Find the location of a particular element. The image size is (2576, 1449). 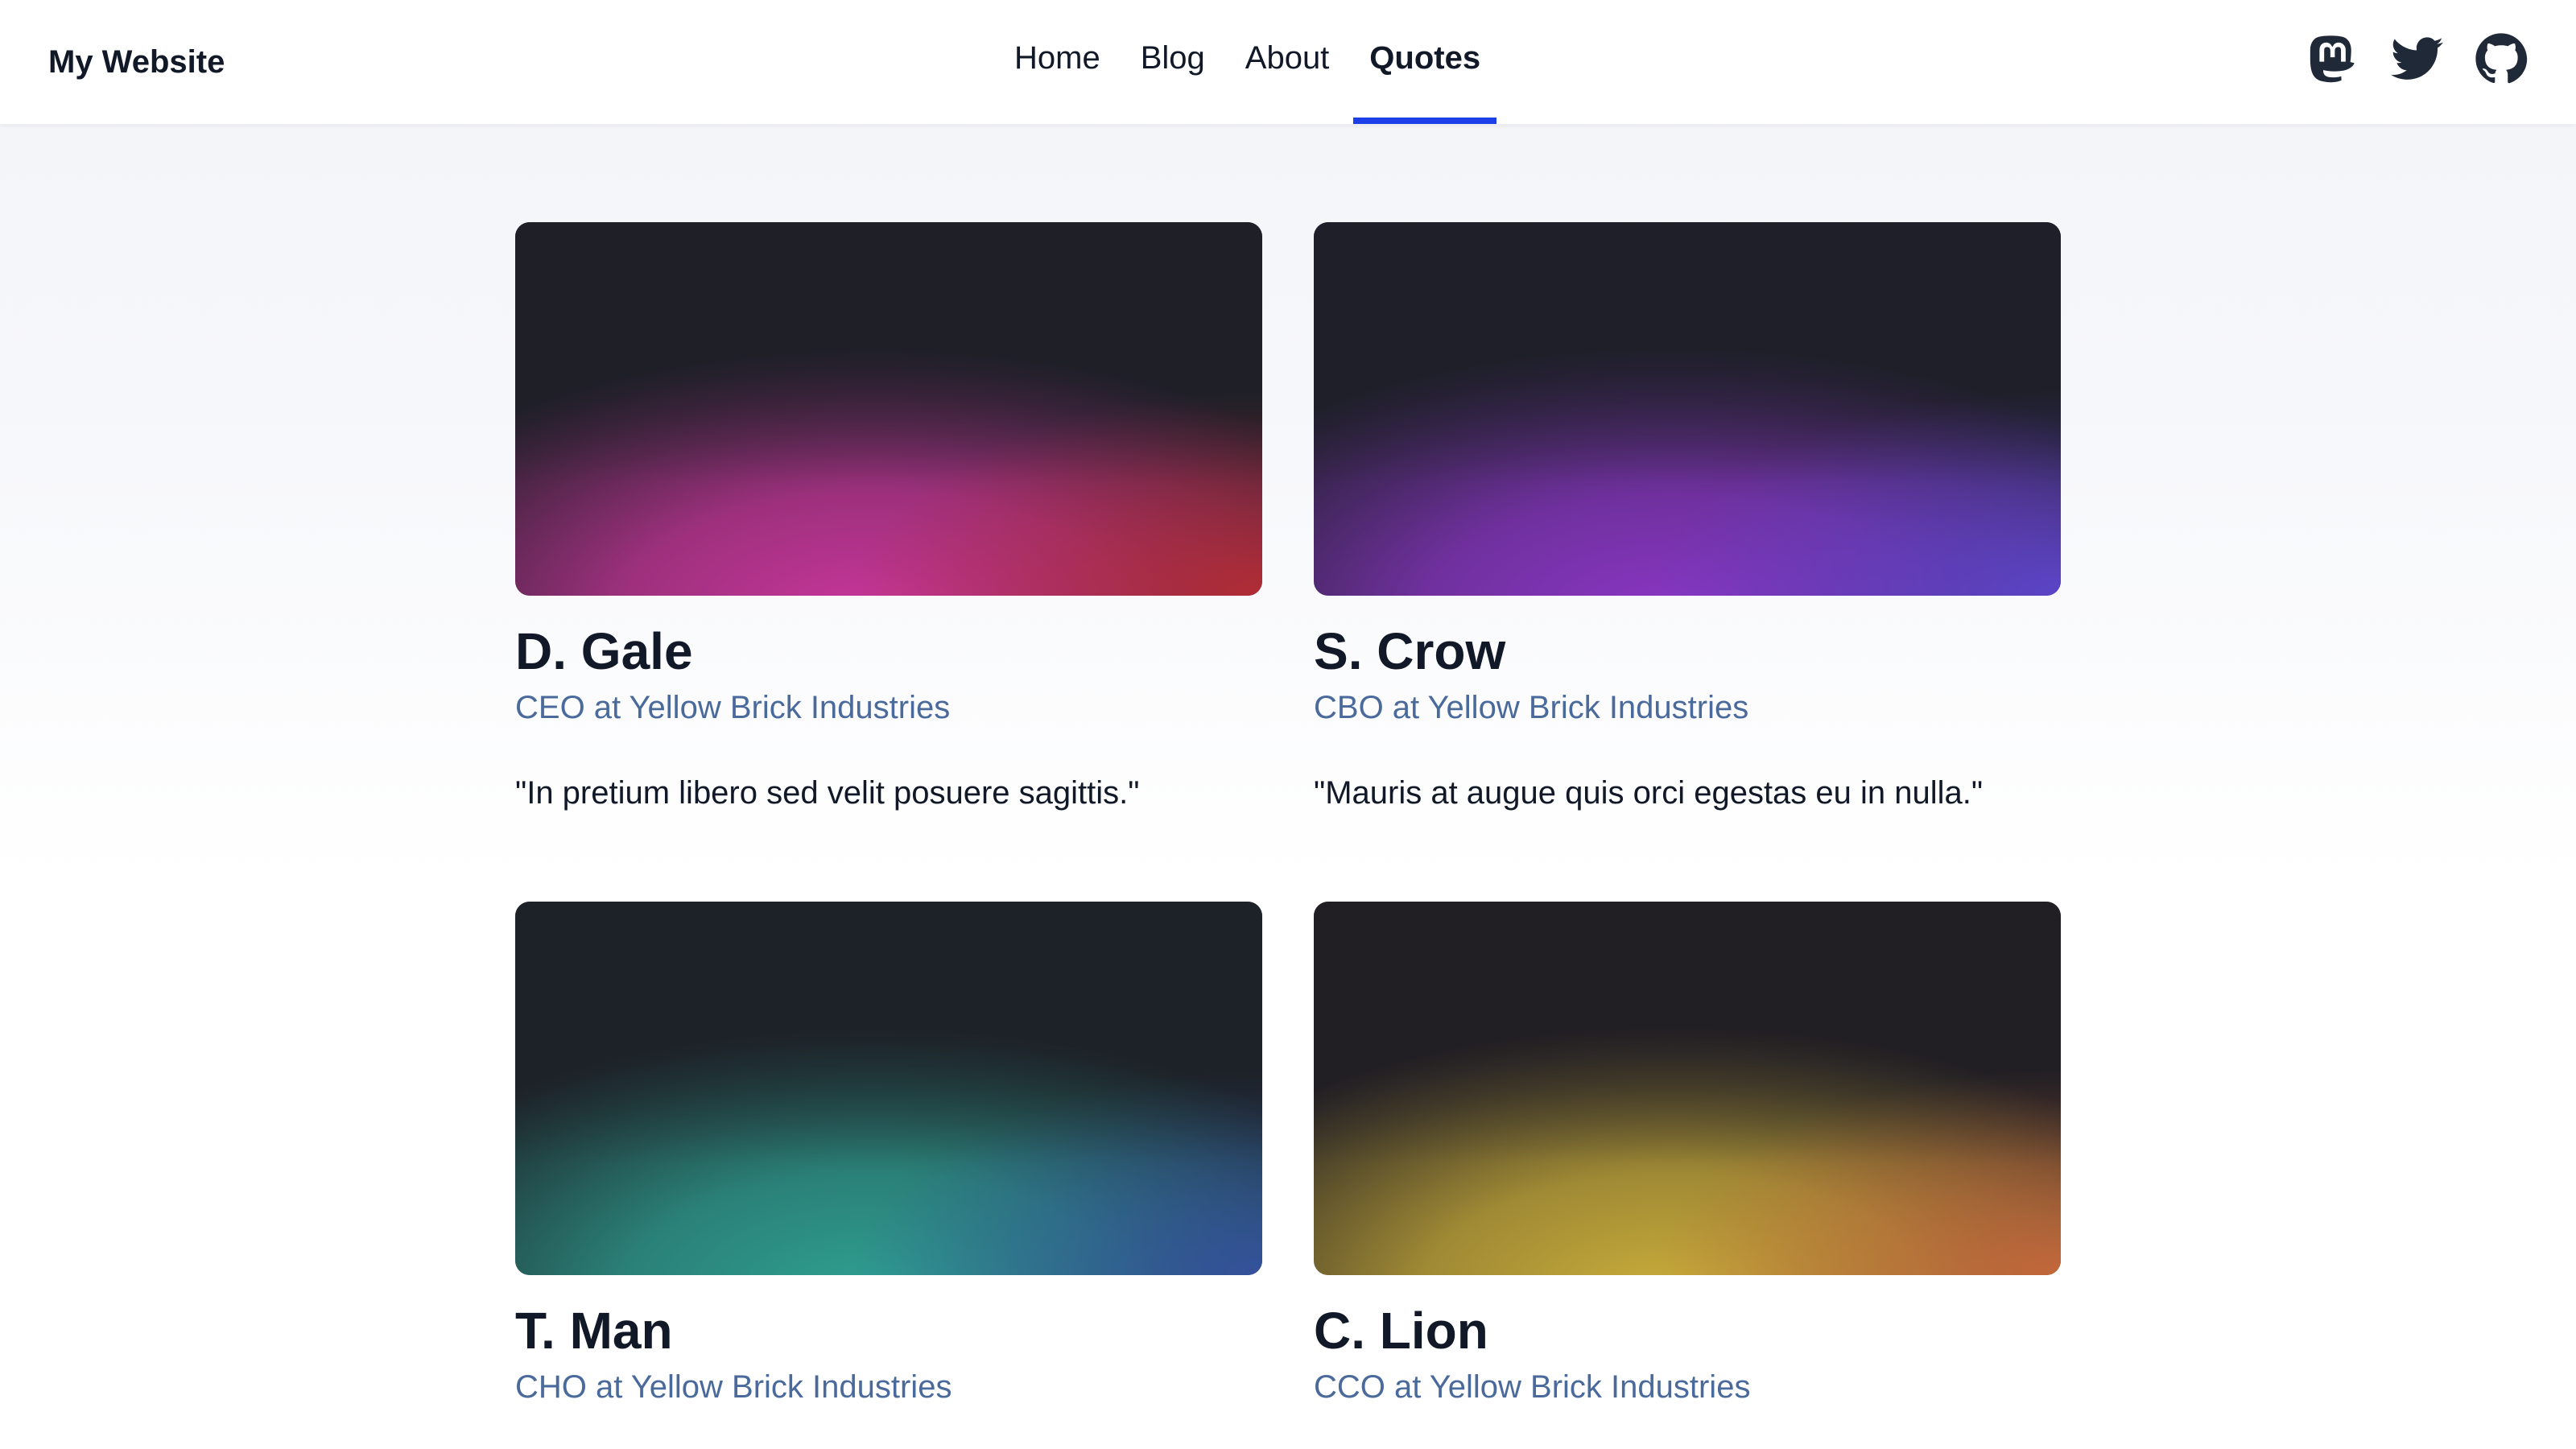

card-role: CEO at Yellow Brick Industries is located at coordinates (733, 707).